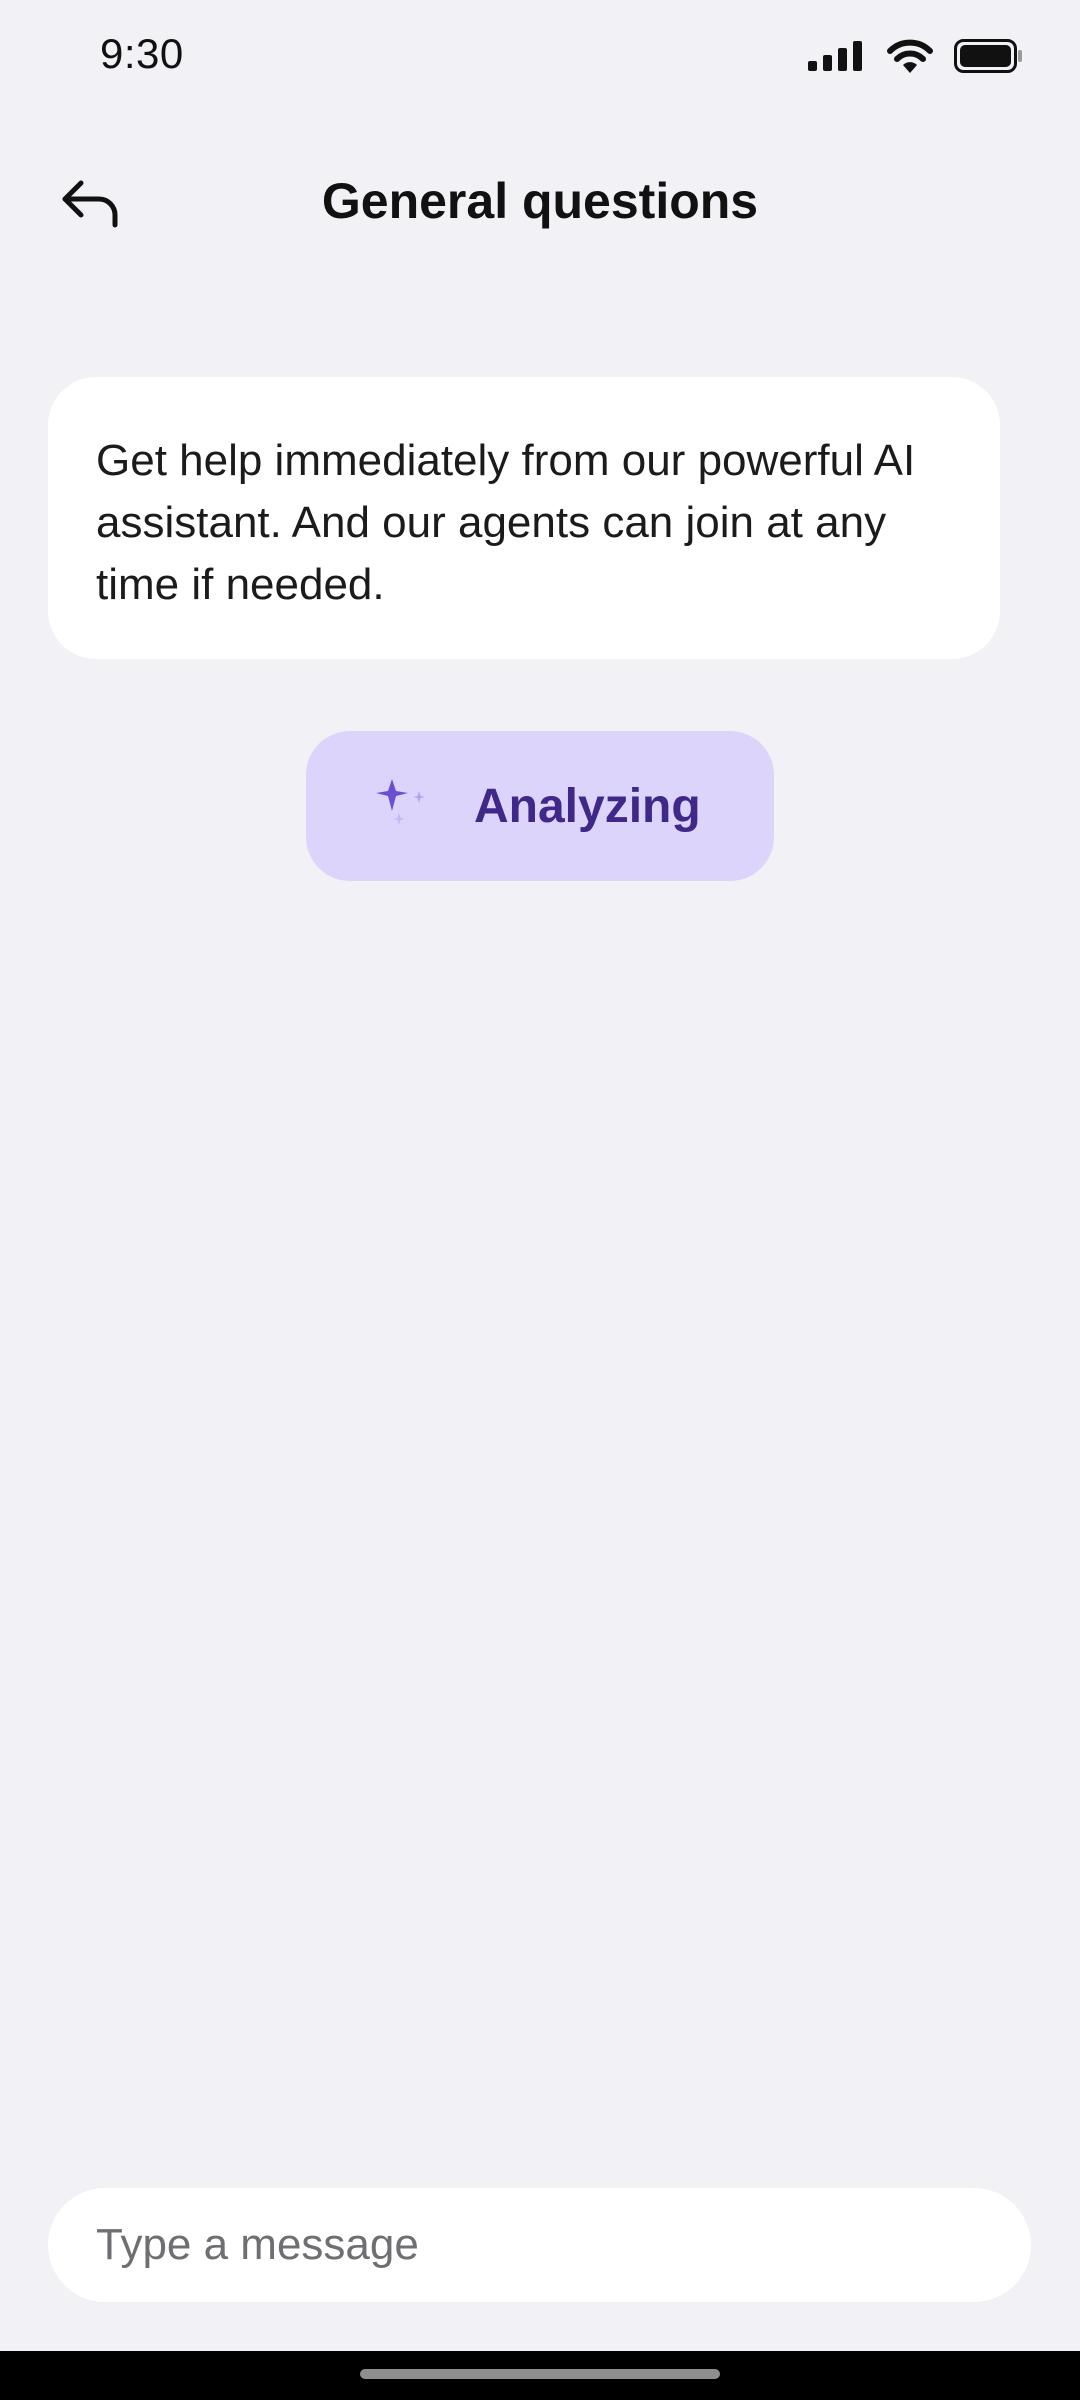  I want to click on status-icons, so click(916, 56).